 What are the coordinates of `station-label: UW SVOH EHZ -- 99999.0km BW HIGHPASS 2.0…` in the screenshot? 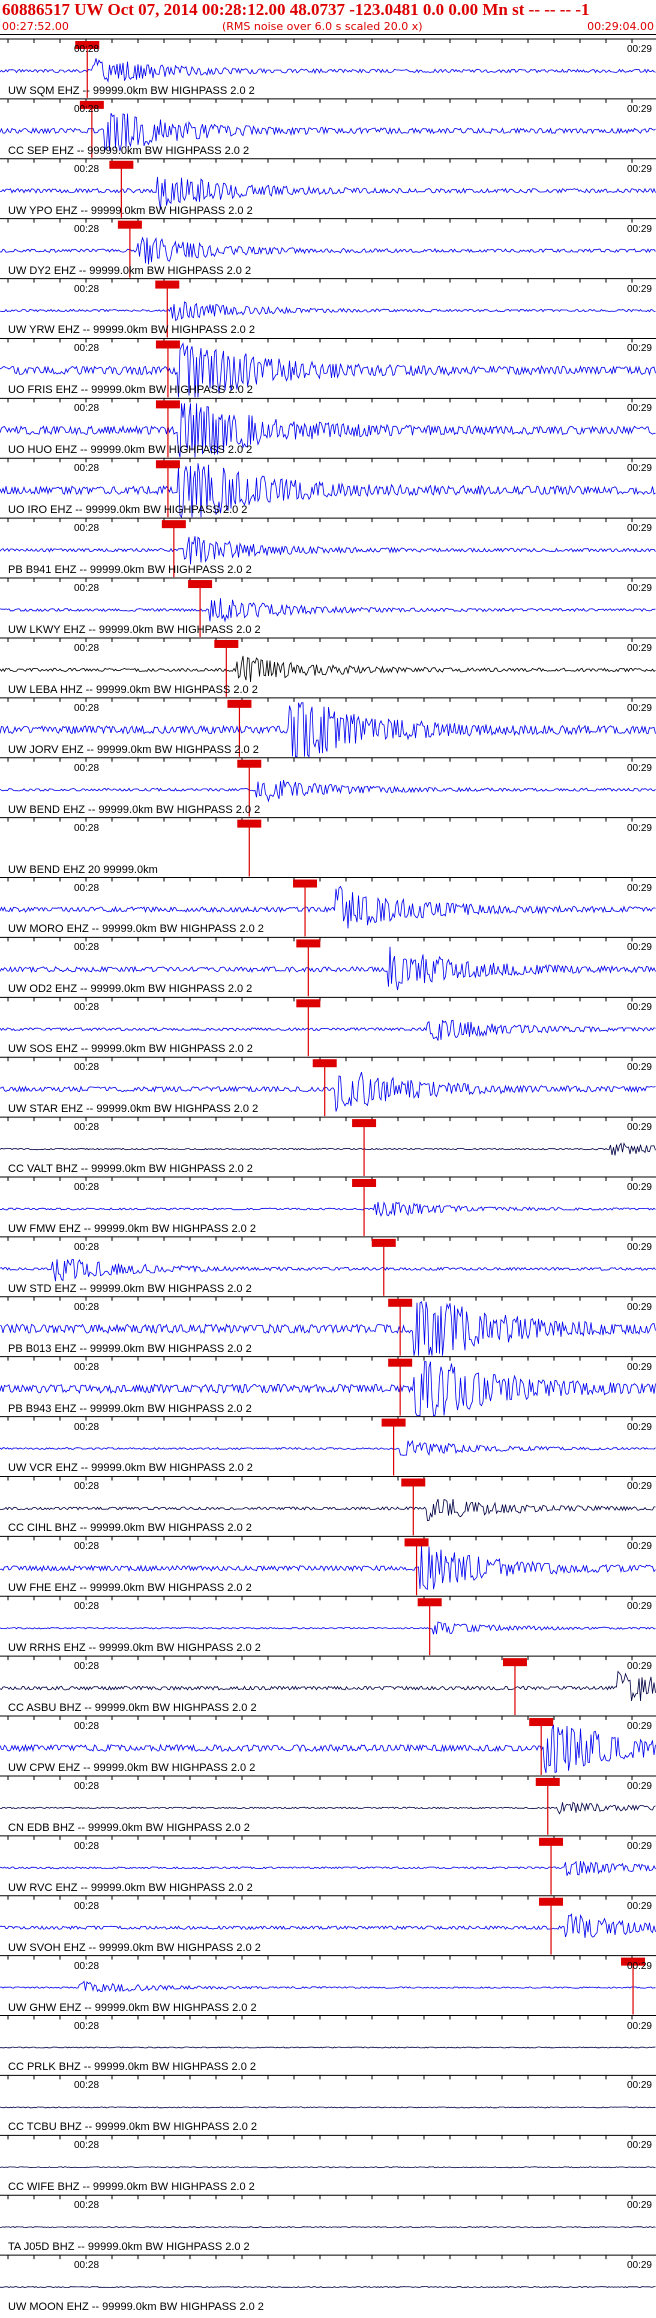 It's located at (134, 1947).